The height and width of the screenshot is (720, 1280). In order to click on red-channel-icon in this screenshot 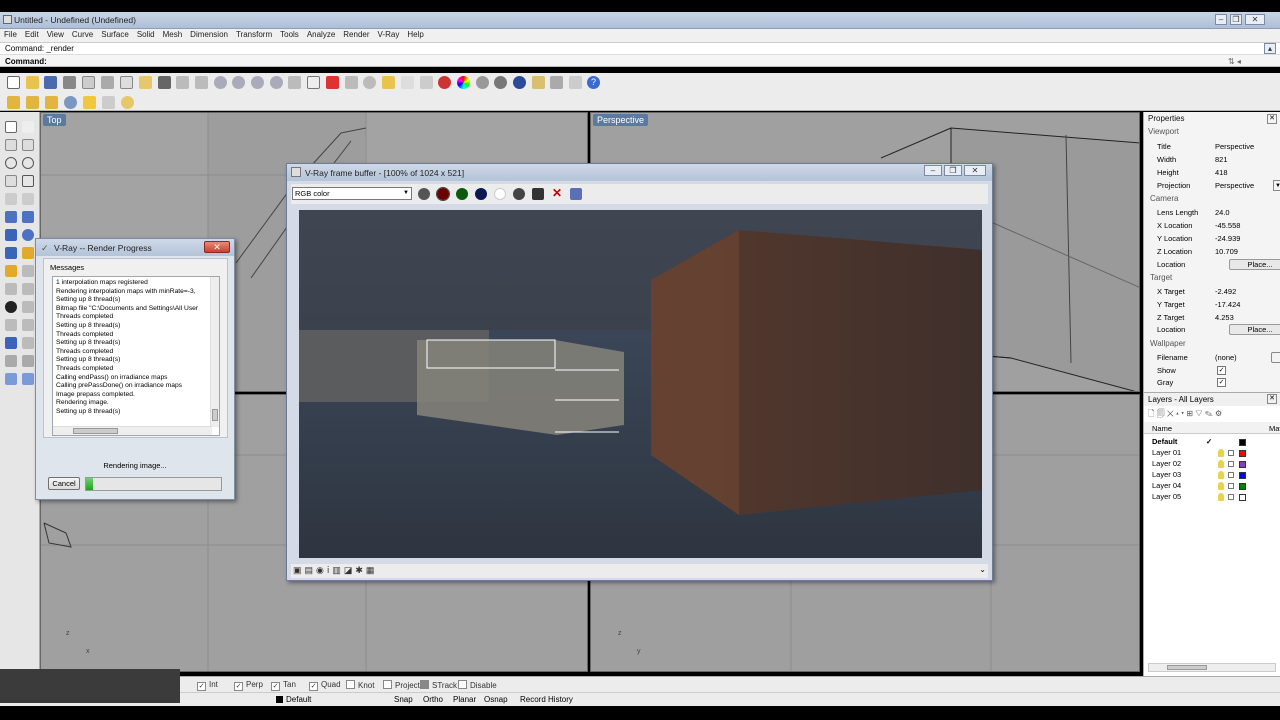, I will do `click(443, 194)`.